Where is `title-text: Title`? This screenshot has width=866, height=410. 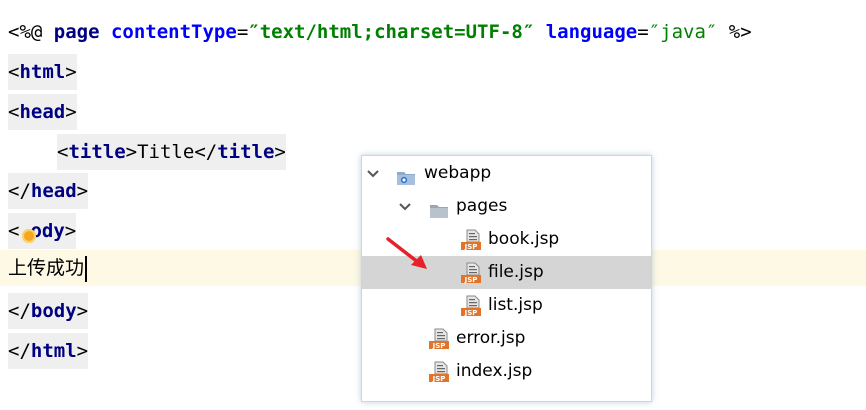 title-text: Title is located at coordinates (166, 152).